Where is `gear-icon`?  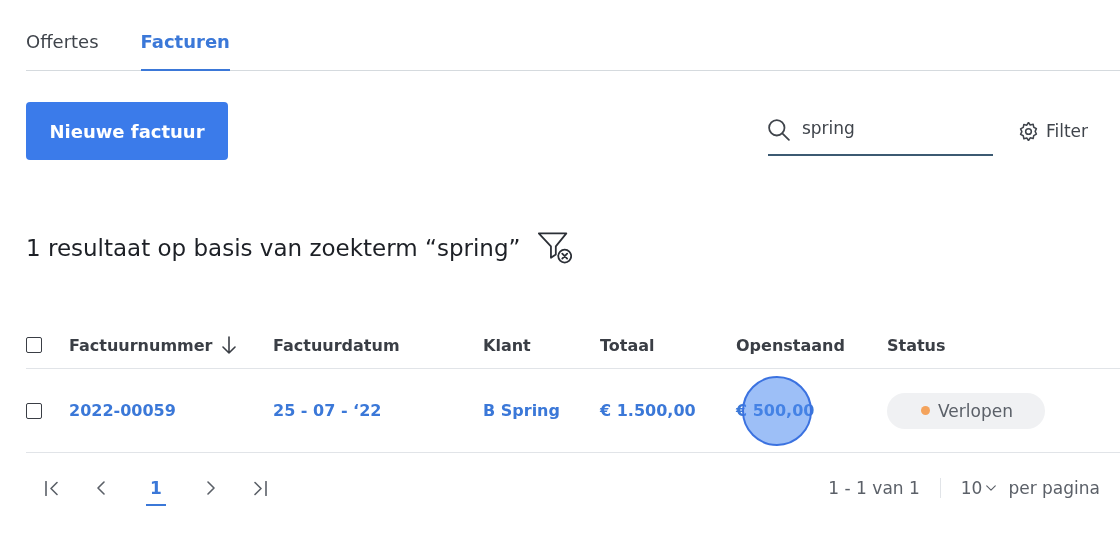
gear-icon is located at coordinates (1028, 131).